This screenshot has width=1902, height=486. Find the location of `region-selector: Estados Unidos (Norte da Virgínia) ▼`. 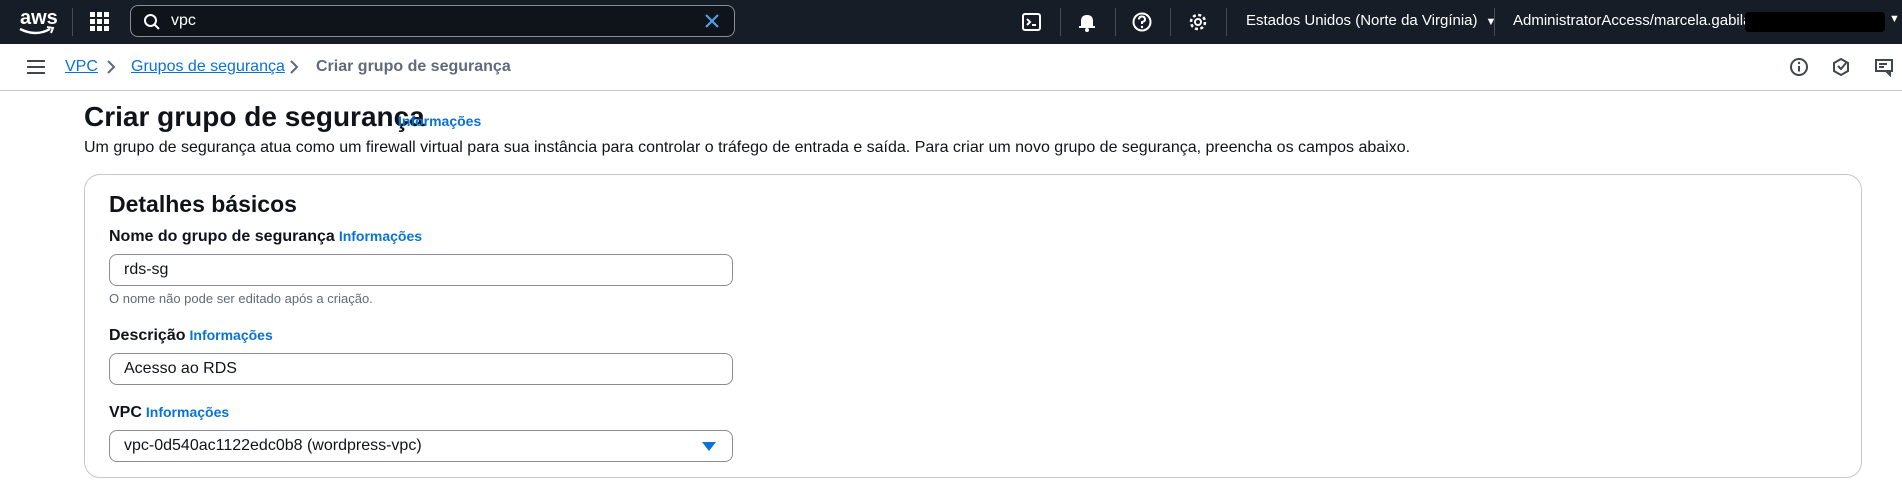

region-selector: Estados Unidos (Norte da Virgínia) ▼ is located at coordinates (1371, 20).